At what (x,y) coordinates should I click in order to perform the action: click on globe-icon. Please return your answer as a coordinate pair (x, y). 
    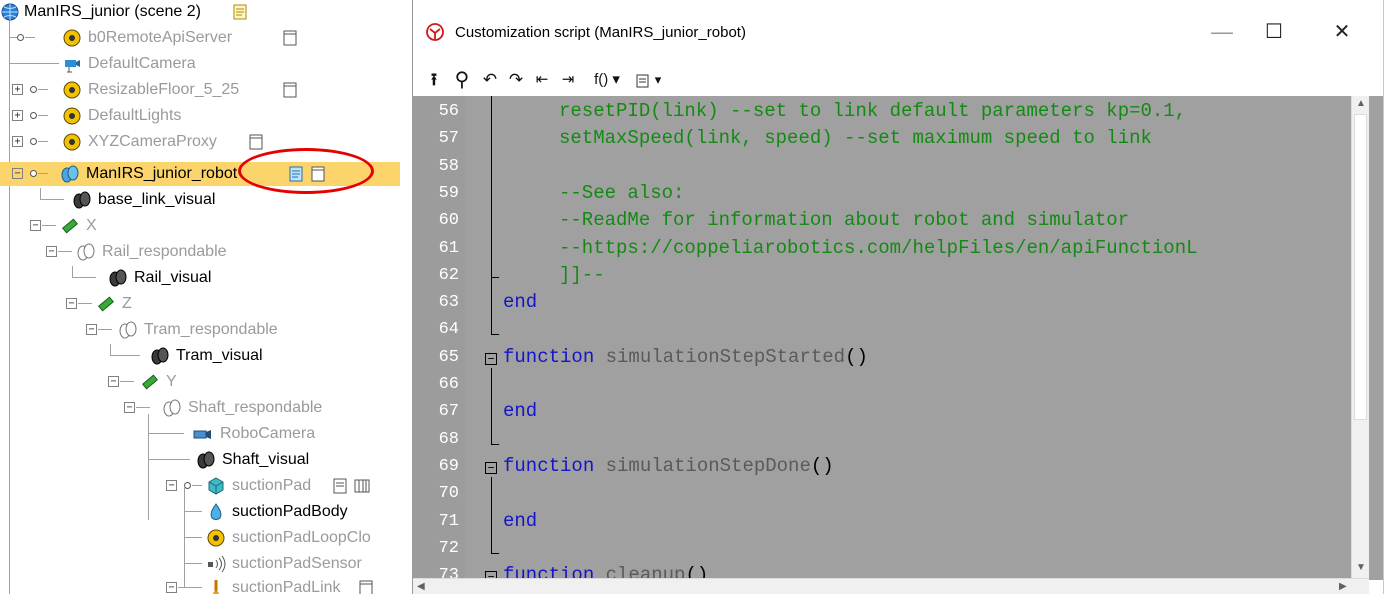
    Looking at the image, I should click on (10, 12).